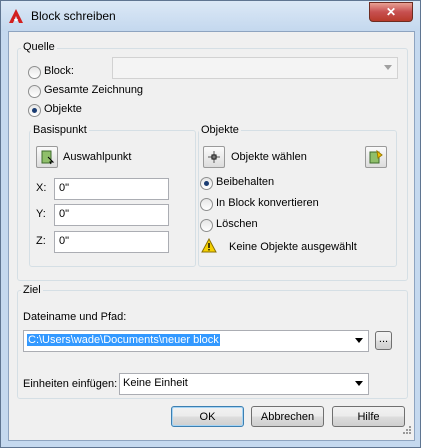 The image size is (421, 448). Describe the element at coordinates (32, 290) in the screenshot. I see `destination-group-label: Ziel` at that location.